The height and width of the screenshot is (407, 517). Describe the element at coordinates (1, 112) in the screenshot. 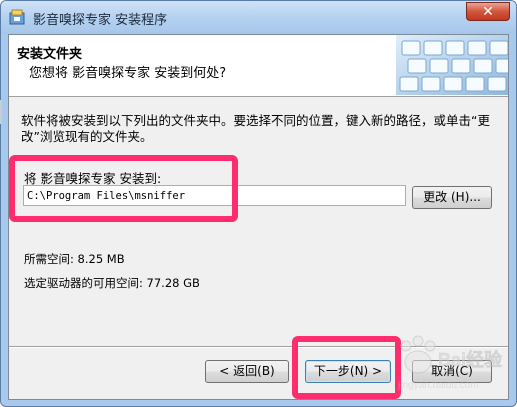

I see `window-edge-mark` at that location.